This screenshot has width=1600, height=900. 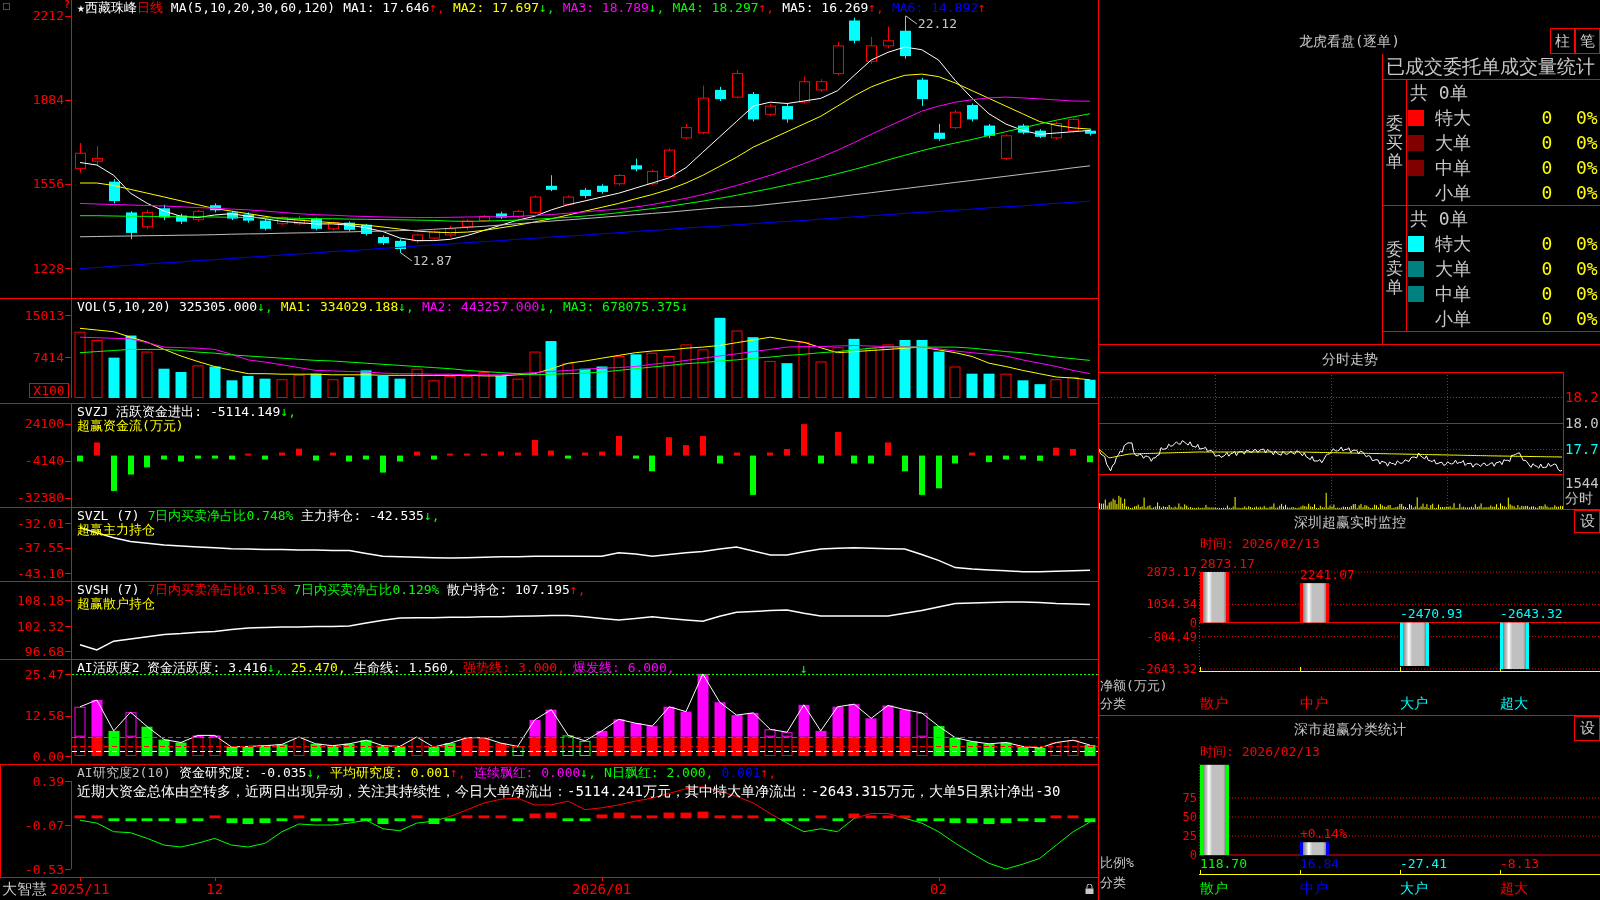 I want to click on price-callout: 12.87, so click(x=426, y=260).